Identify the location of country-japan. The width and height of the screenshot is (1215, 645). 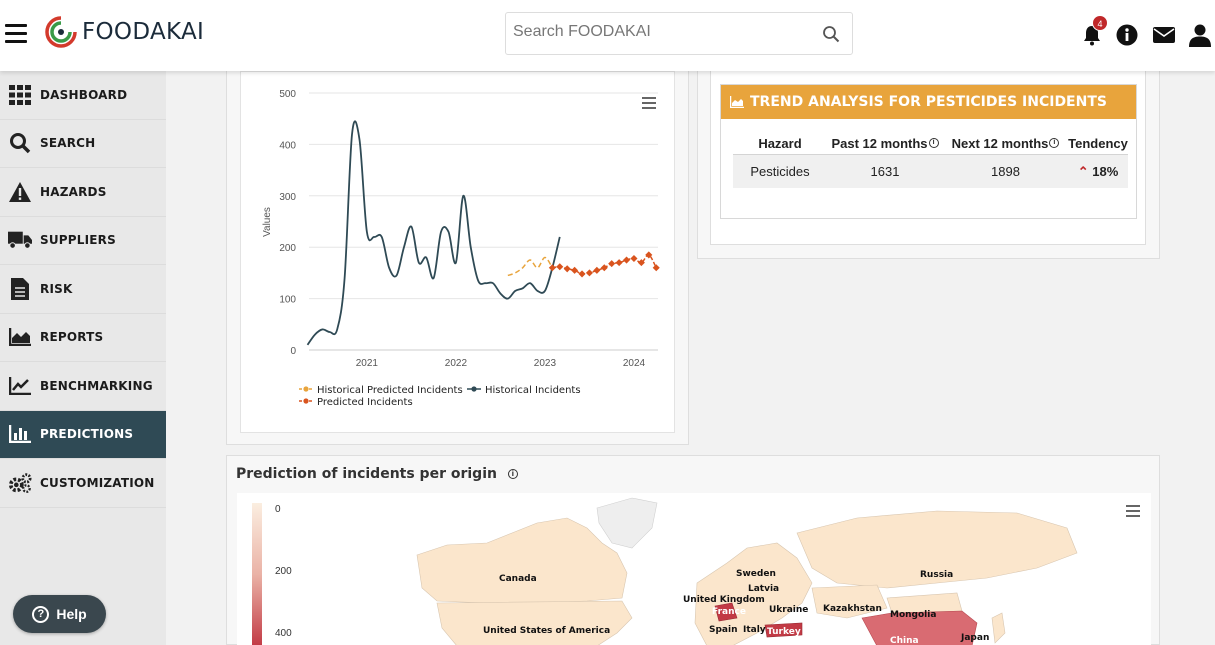
(998, 628).